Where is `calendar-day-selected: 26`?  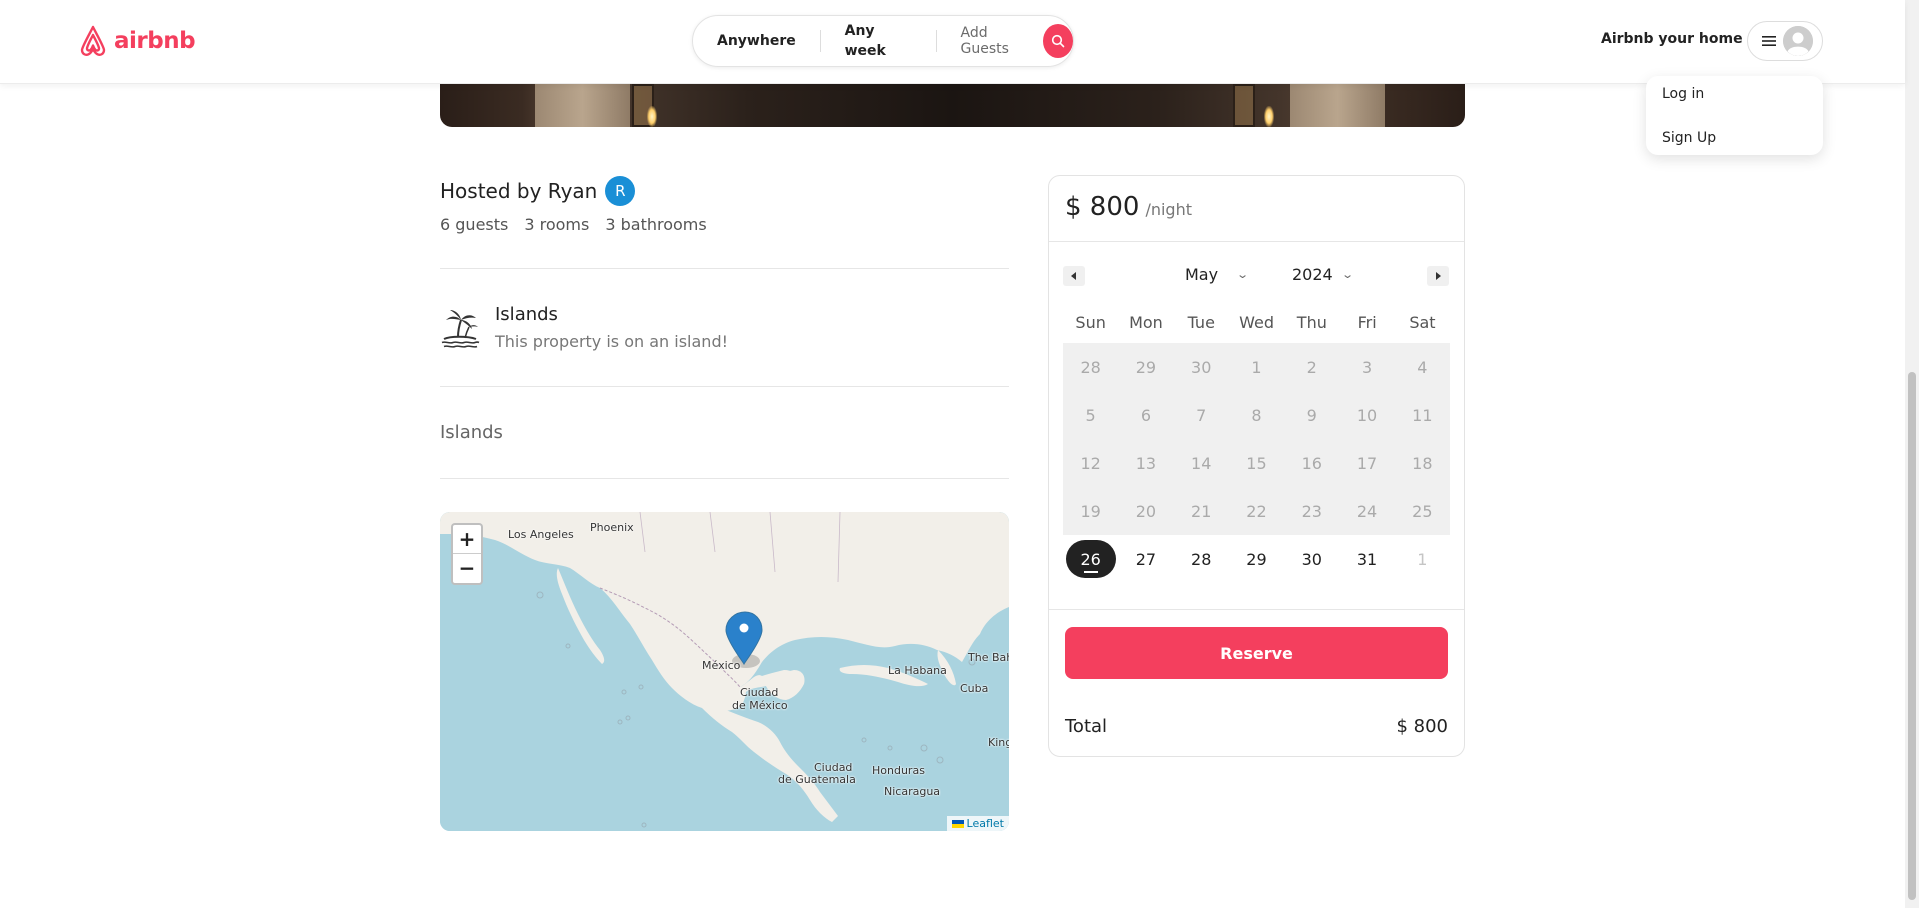
calendar-day-selected: 26 is located at coordinates (1090, 559).